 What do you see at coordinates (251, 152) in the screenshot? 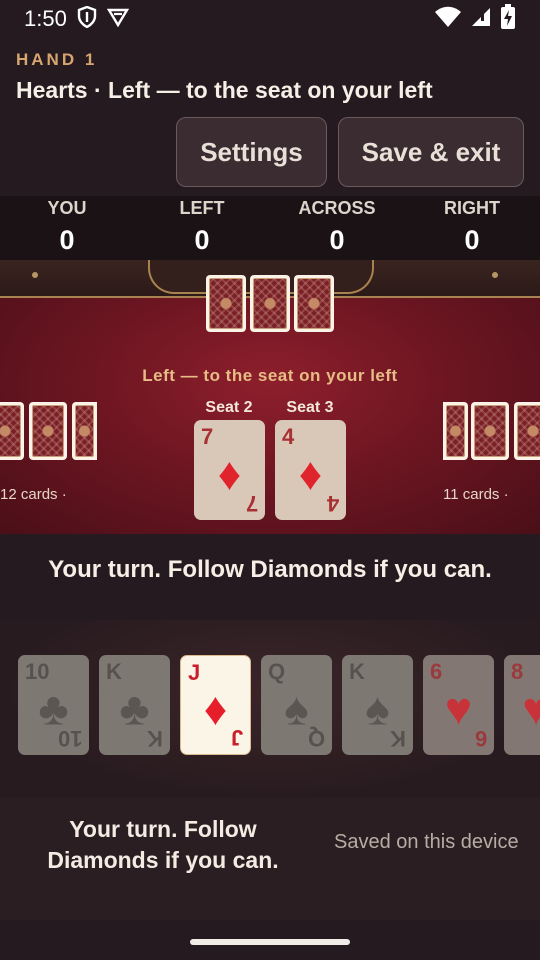
I see `settings-button: Settings` at bounding box center [251, 152].